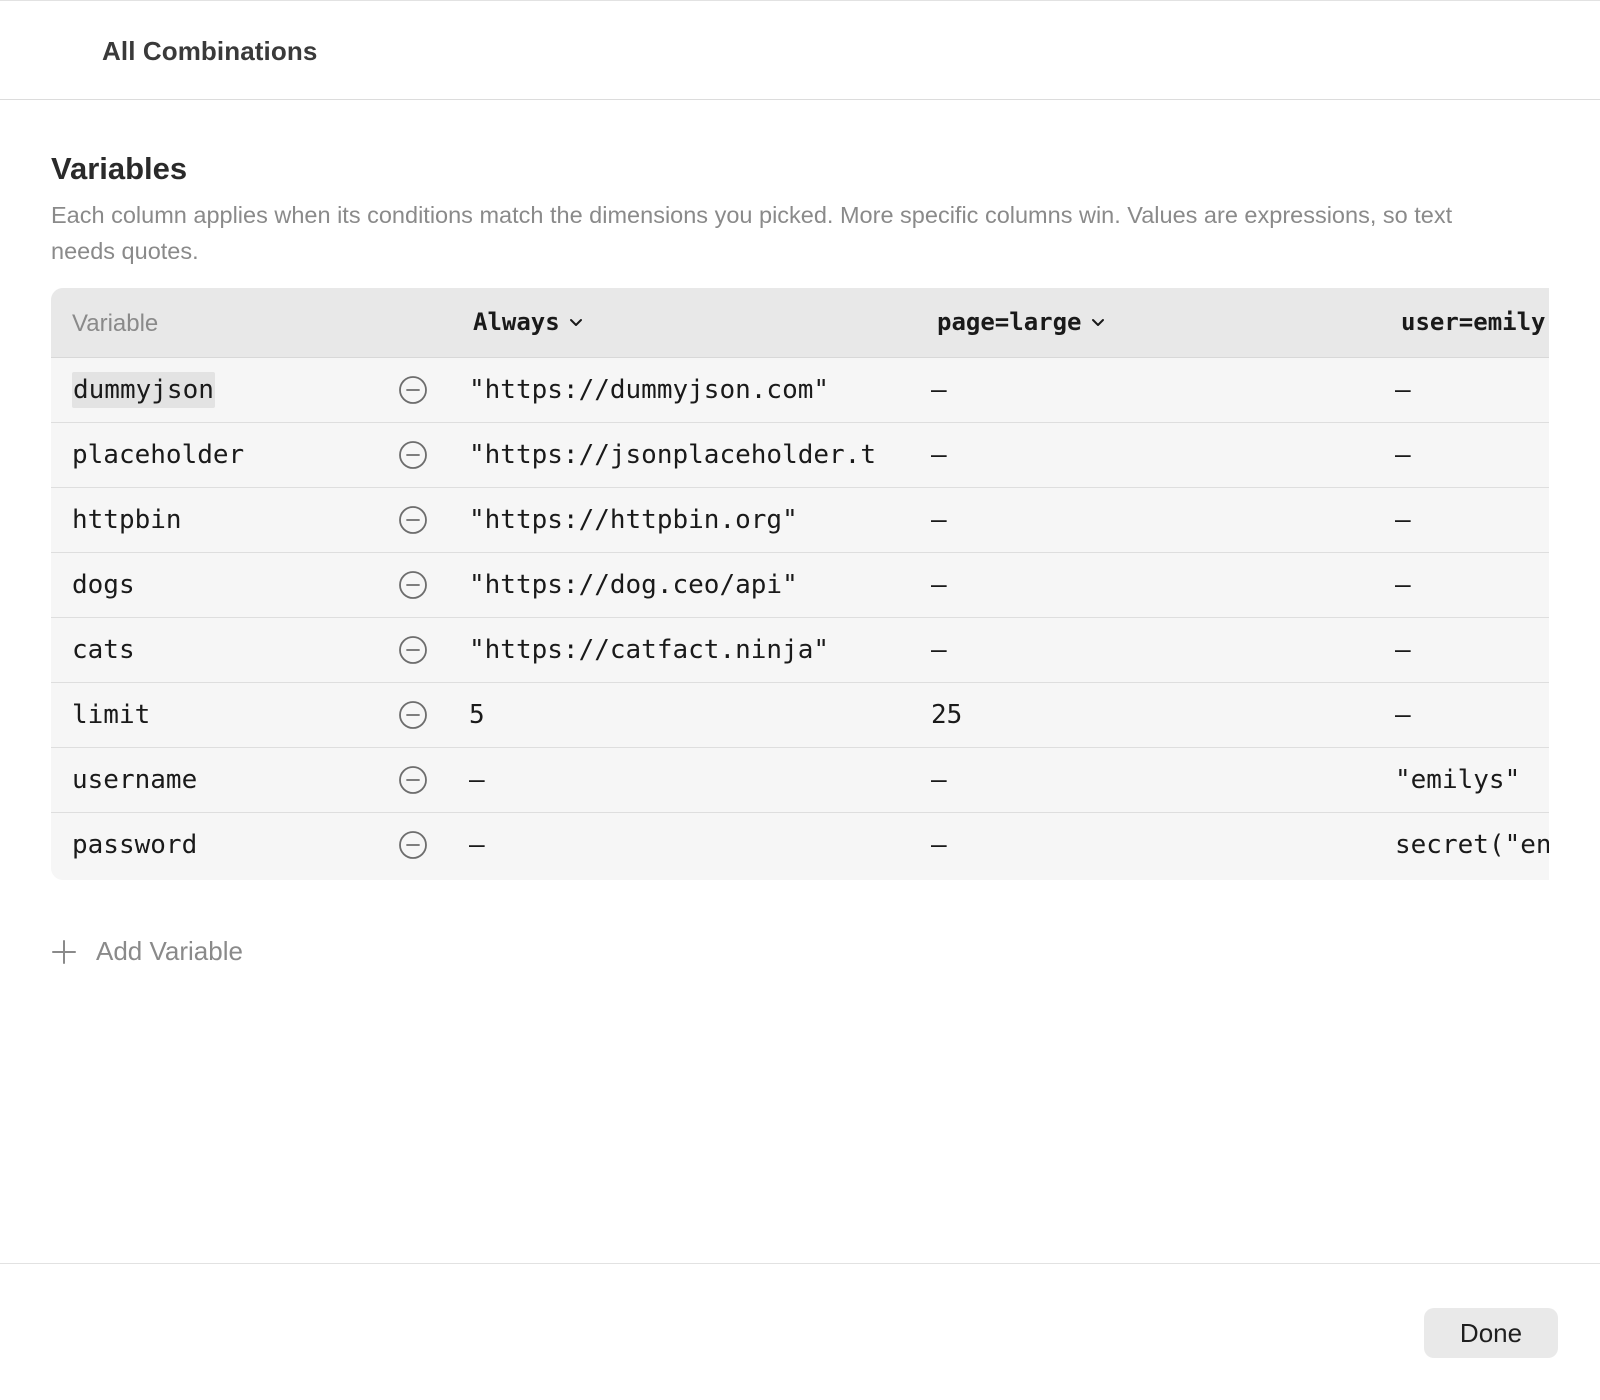 The image size is (1600, 1400). What do you see at coordinates (237, 650) in the screenshot?
I see `variable-name-cell: cats` at bounding box center [237, 650].